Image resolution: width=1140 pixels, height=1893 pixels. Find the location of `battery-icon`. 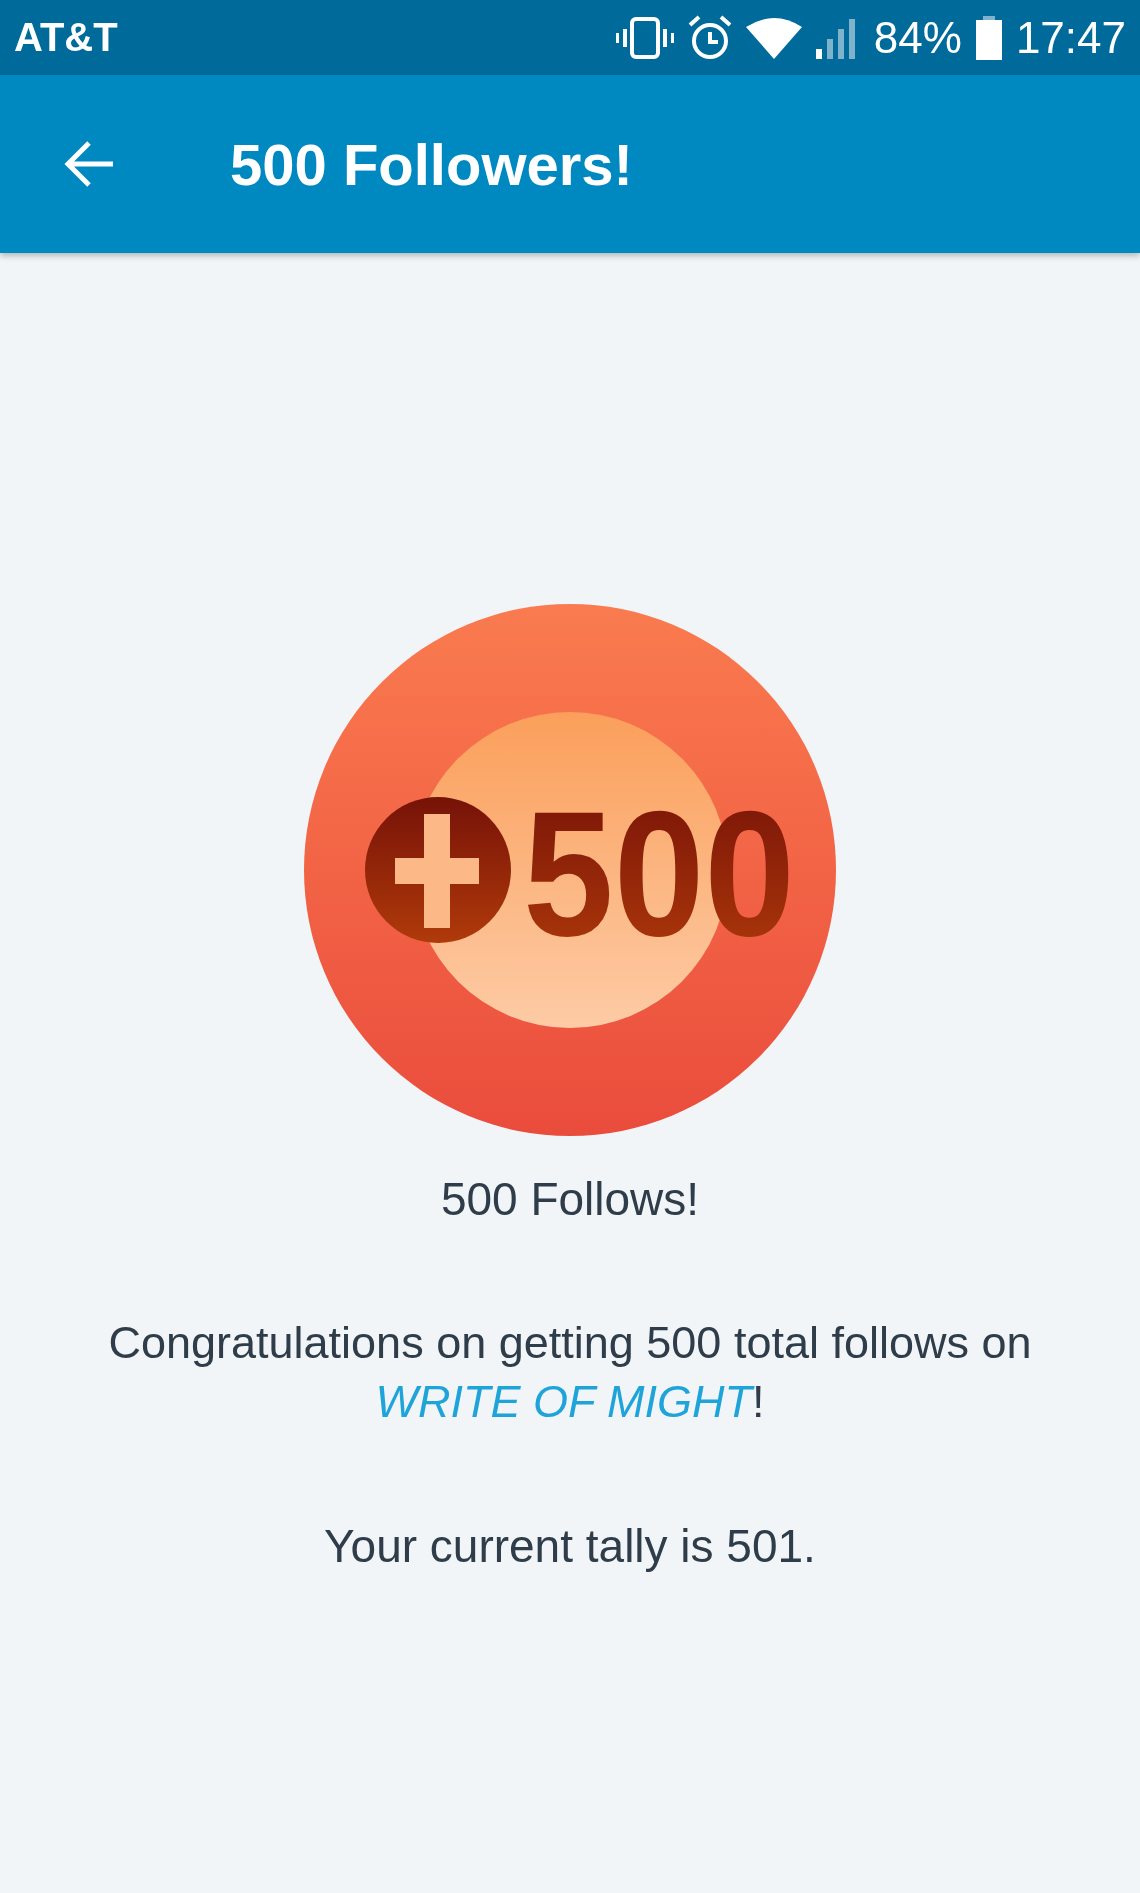

battery-icon is located at coordinates (988, 37).